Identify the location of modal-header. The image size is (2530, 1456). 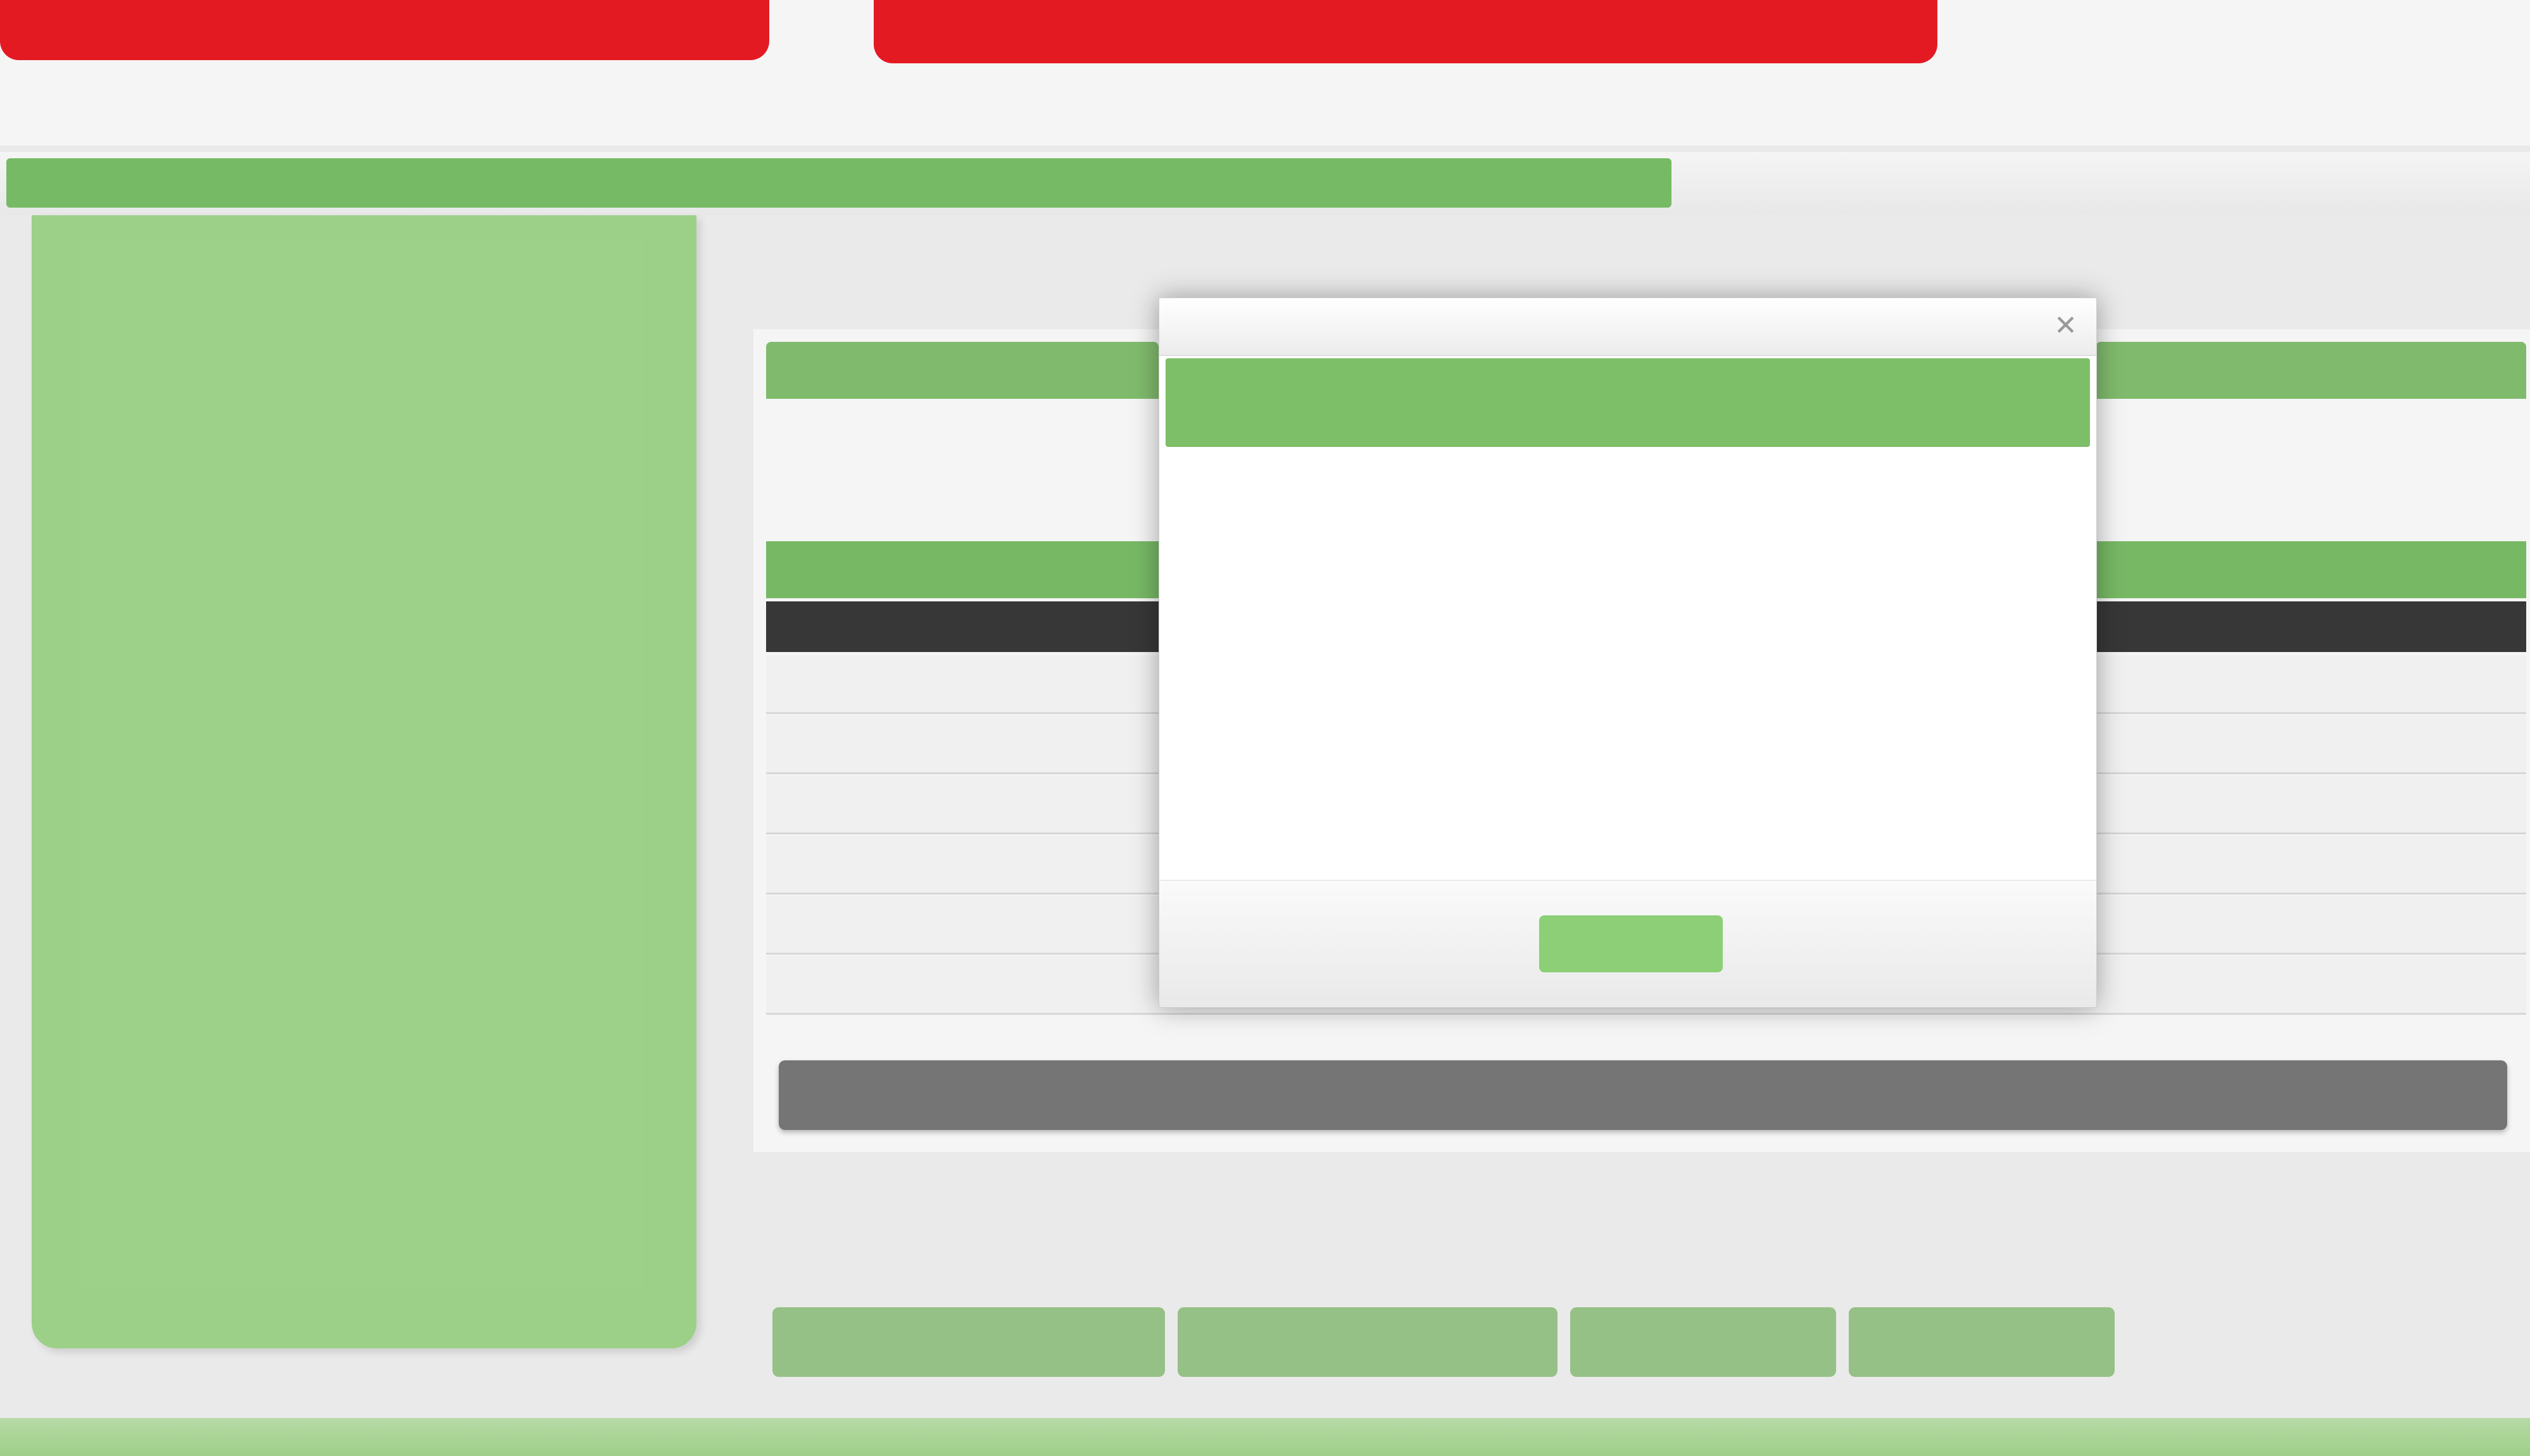
(1628, 402).